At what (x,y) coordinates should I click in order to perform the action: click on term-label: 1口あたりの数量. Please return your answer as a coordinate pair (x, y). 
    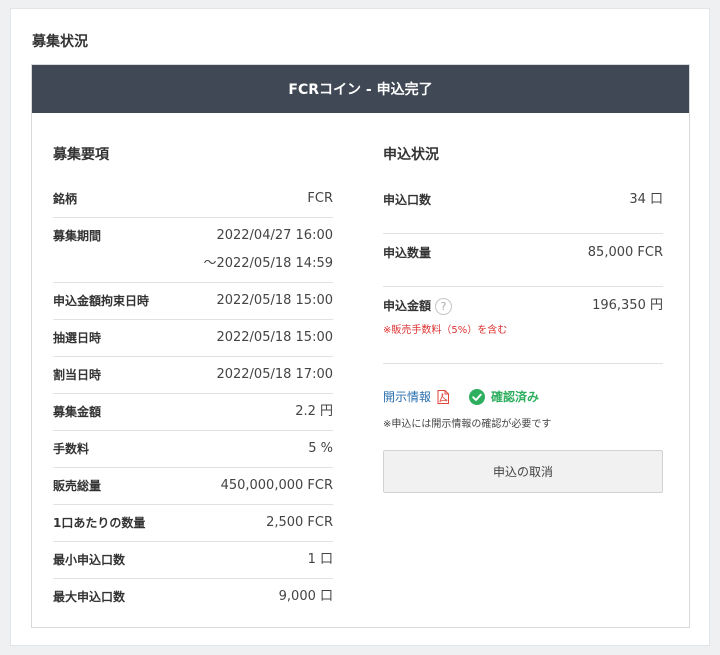
    Looking at the image, I should click on (99, 523).